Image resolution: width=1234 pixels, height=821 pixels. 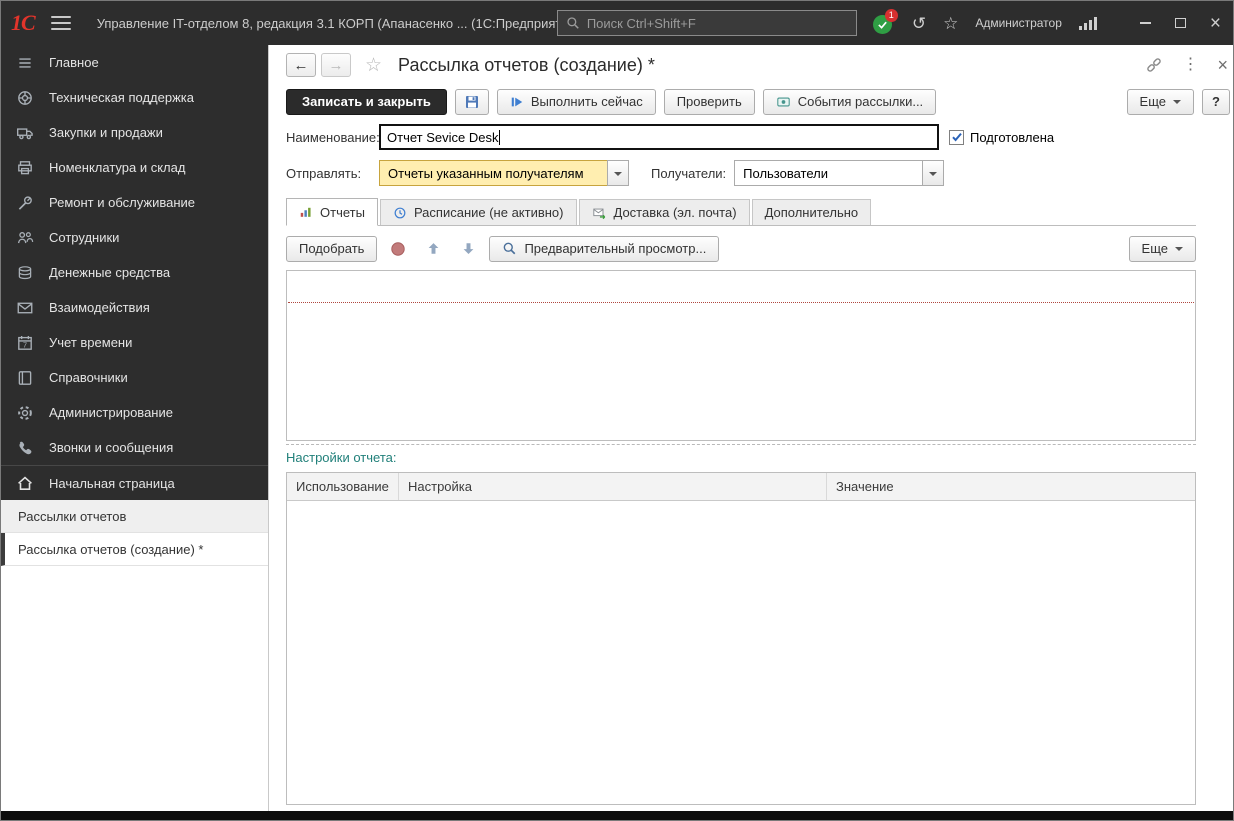 What do you see at coordinates (25, 133) in the screenshot?
I see `truck-icon` at bounding box center [25, 133].